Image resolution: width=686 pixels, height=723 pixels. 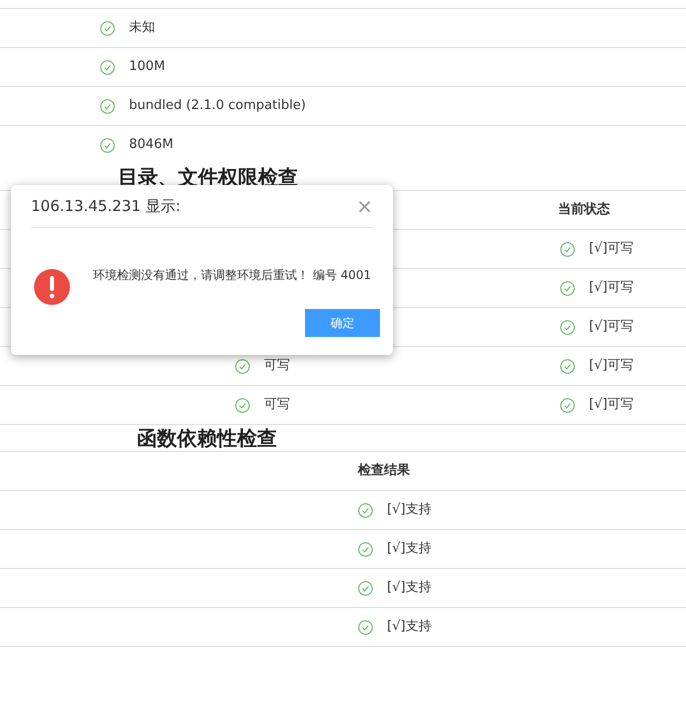 What do you see at coordinates (52, 287) in the screenshot?
I see `error-icon` at bounding box center [52, 287].